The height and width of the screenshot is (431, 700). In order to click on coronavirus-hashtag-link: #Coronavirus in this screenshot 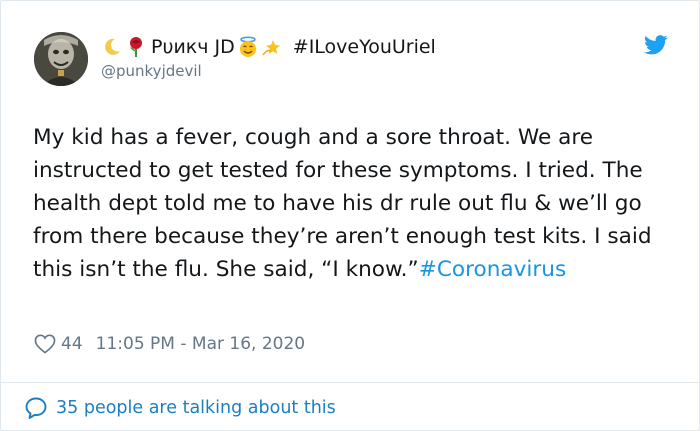, I will do `click(493, 269)`.